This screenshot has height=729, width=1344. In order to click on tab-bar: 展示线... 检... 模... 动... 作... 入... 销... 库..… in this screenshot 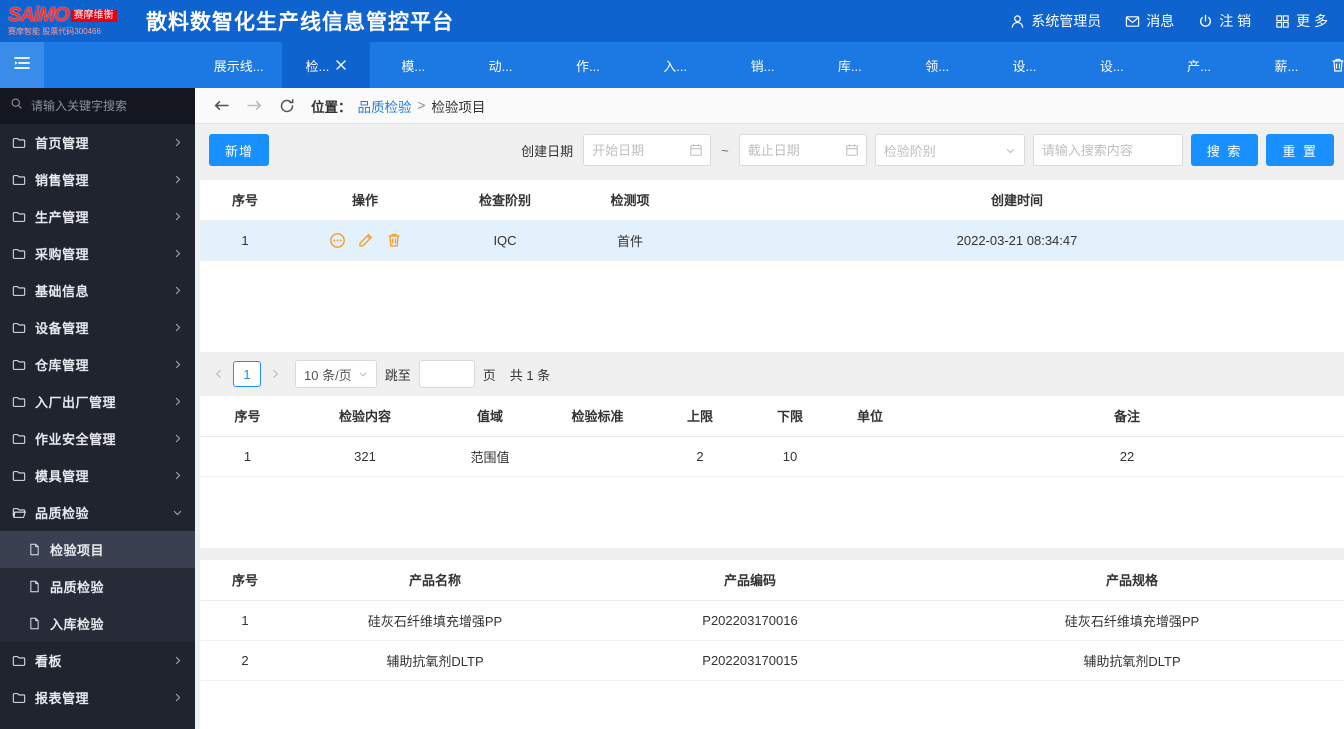, I will do `click(672, 65)`.